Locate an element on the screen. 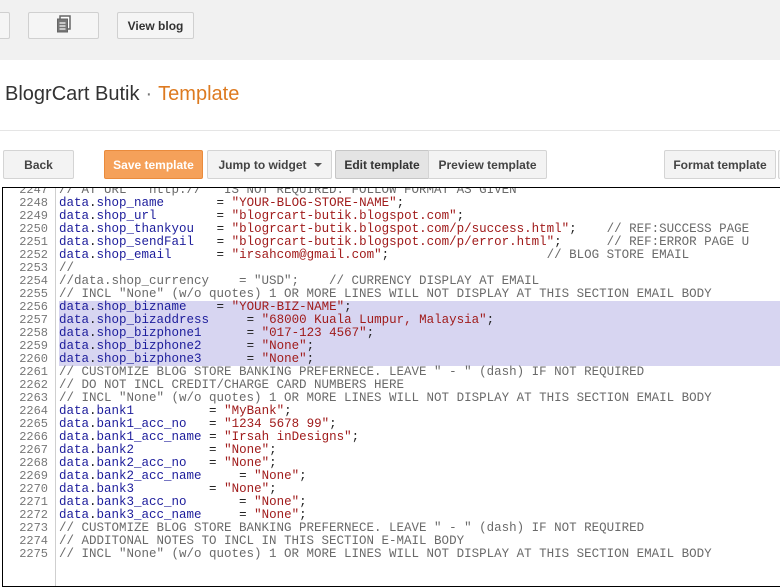  back-button: Back is located at coordinates (38, 164).